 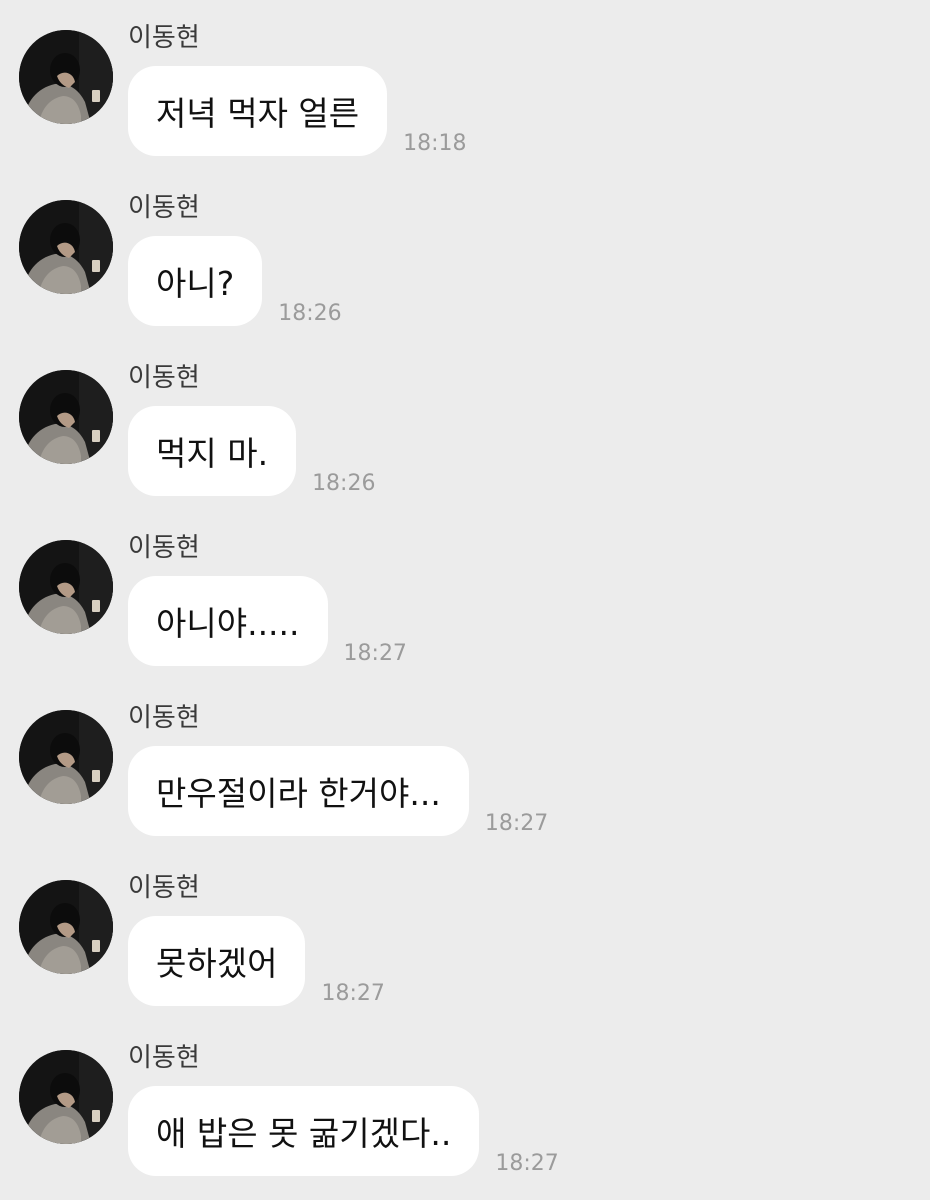 What do you see at coordinates (212, 451) in the screenshot?
I see `message-bubble: 먹지 마.` at bounding box center [212, 451].